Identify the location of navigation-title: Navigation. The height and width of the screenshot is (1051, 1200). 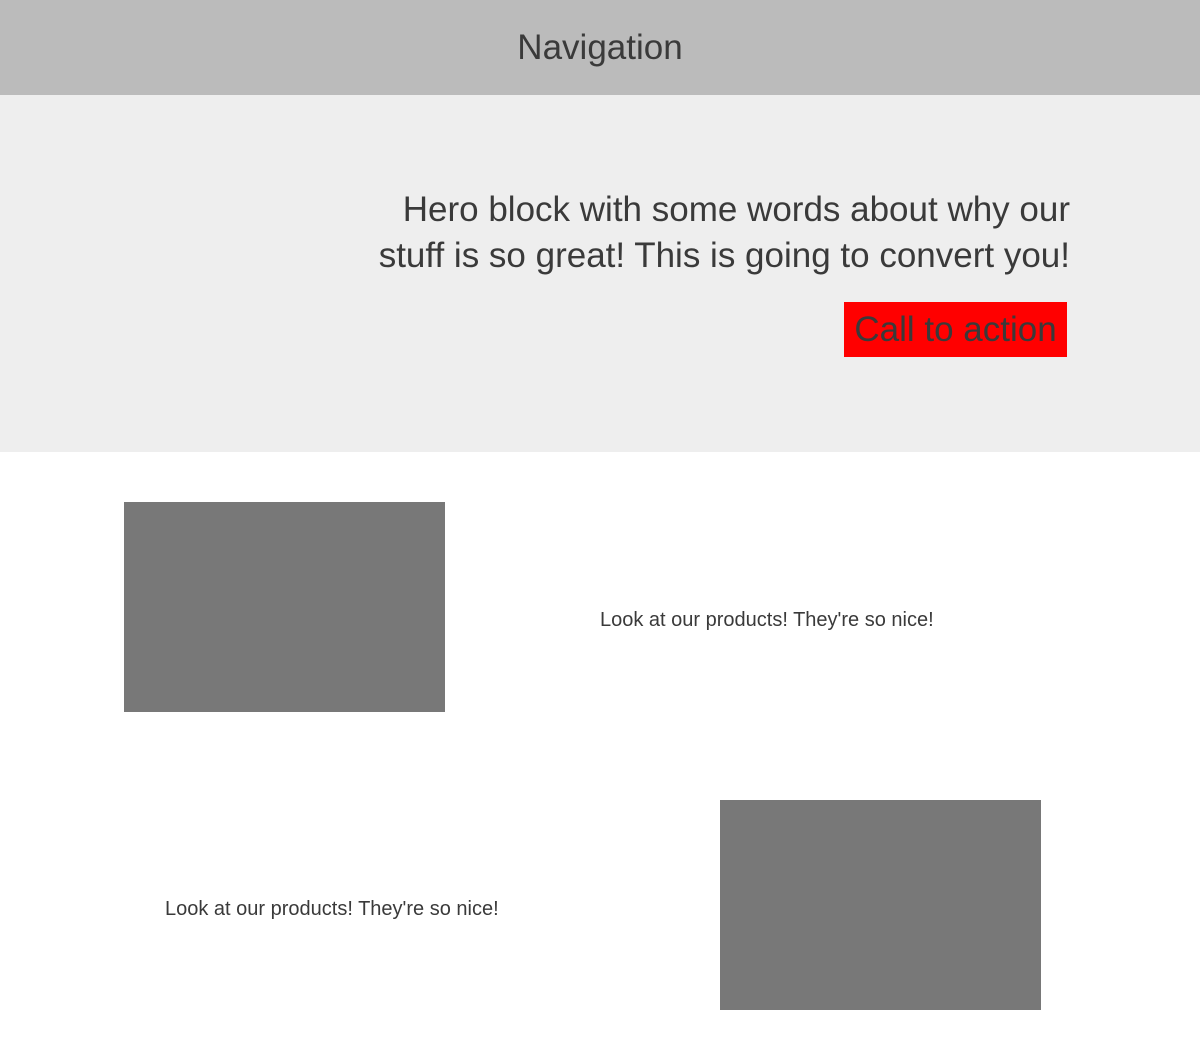
(599, 47).